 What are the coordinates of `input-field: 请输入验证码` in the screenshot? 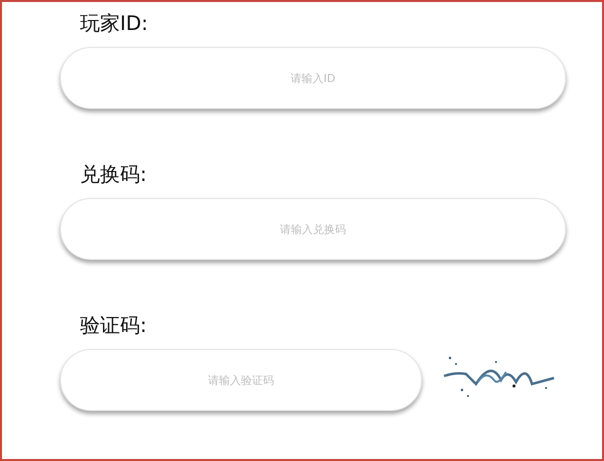 It's located at (241, 380).